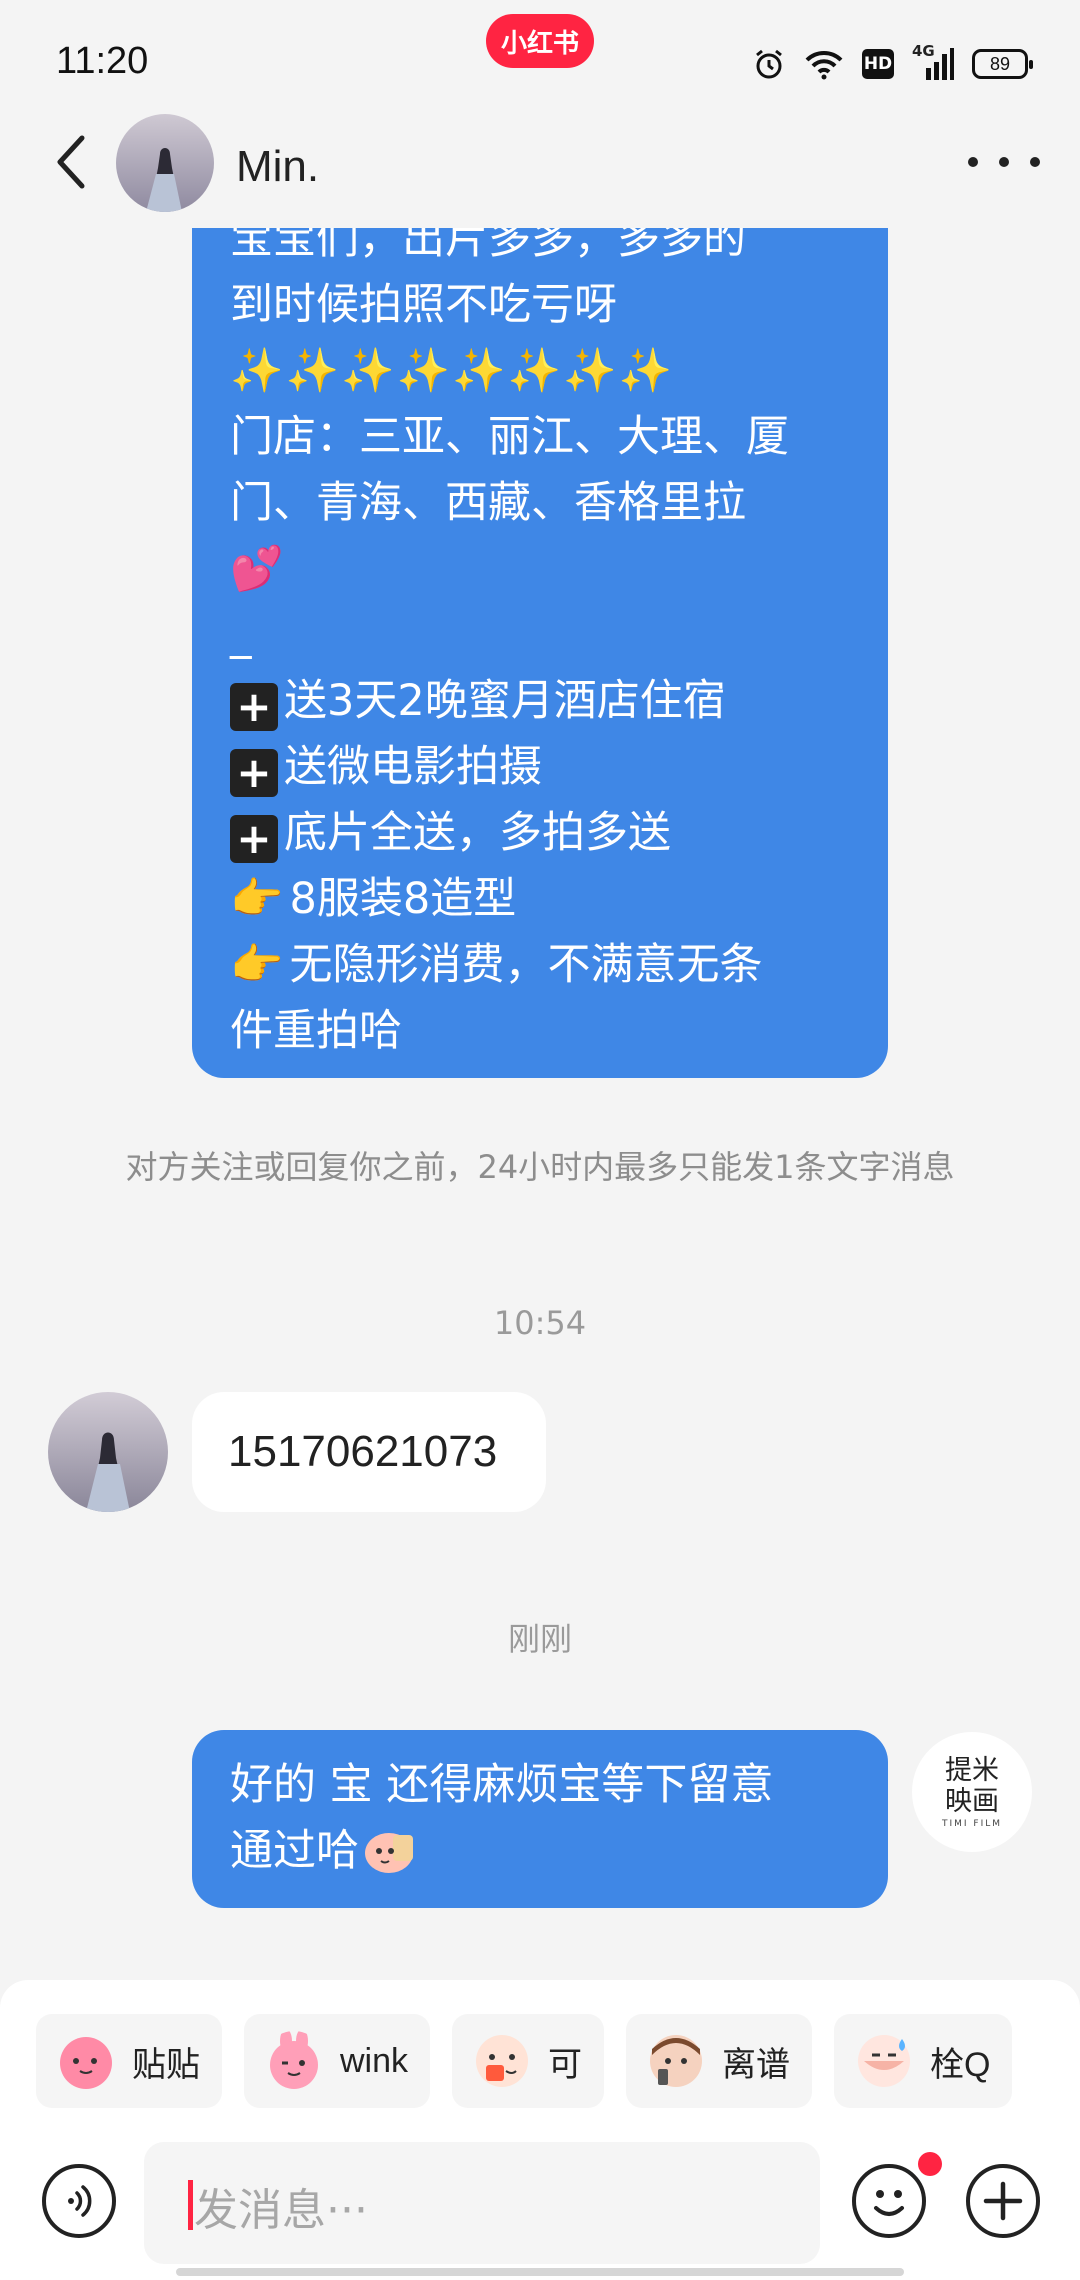 The width and height of the screenshot is (1080, 2280). What do you see at coordinates (540, 41) in the screenshot?
I see `app-badge: 小红书` at bounding box center [540, 41].